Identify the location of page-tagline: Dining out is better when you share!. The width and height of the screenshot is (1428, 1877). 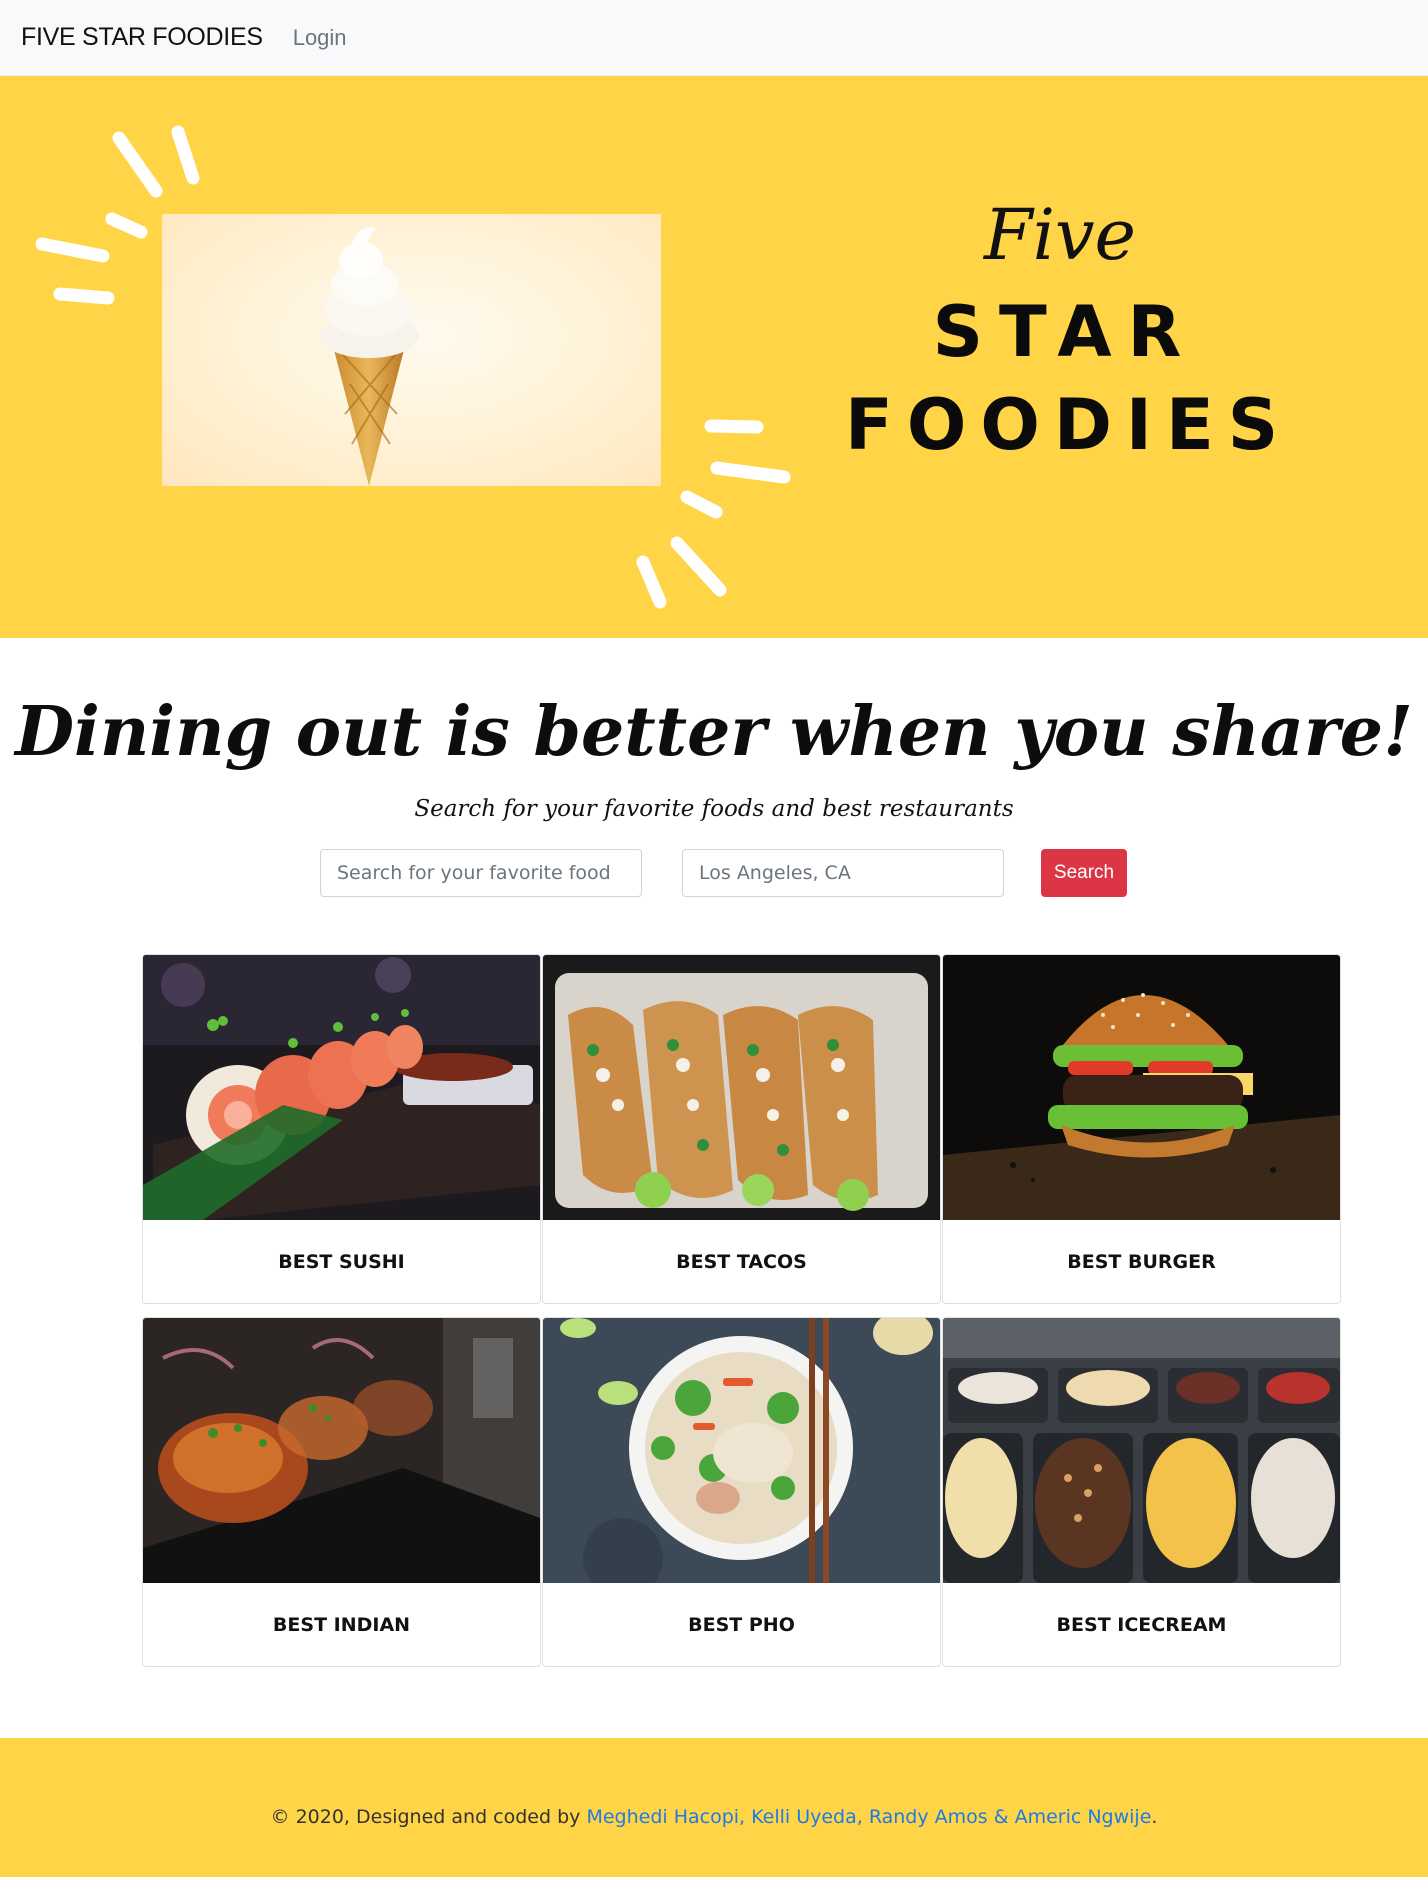
(714, 732).